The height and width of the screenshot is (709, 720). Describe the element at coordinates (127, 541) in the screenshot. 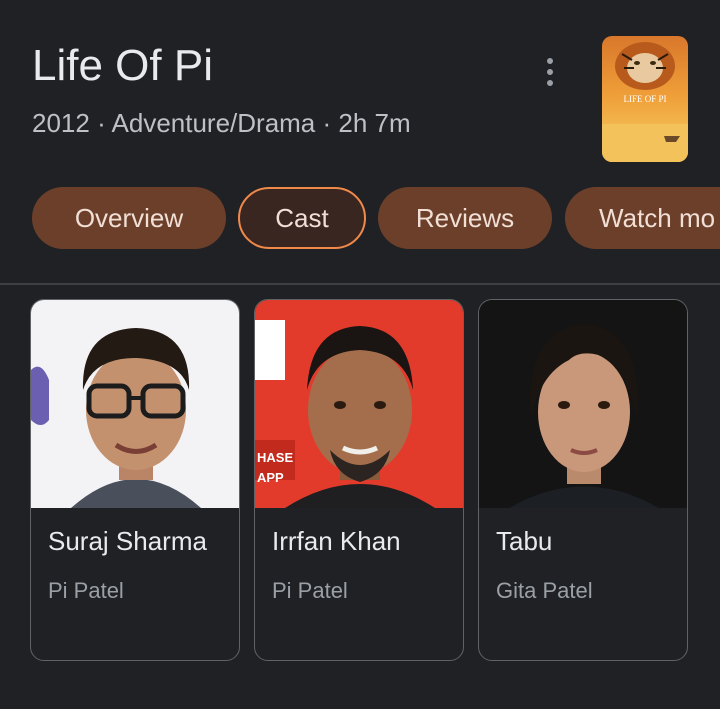

I see `cast-name: Suraj Sharma` at that location.